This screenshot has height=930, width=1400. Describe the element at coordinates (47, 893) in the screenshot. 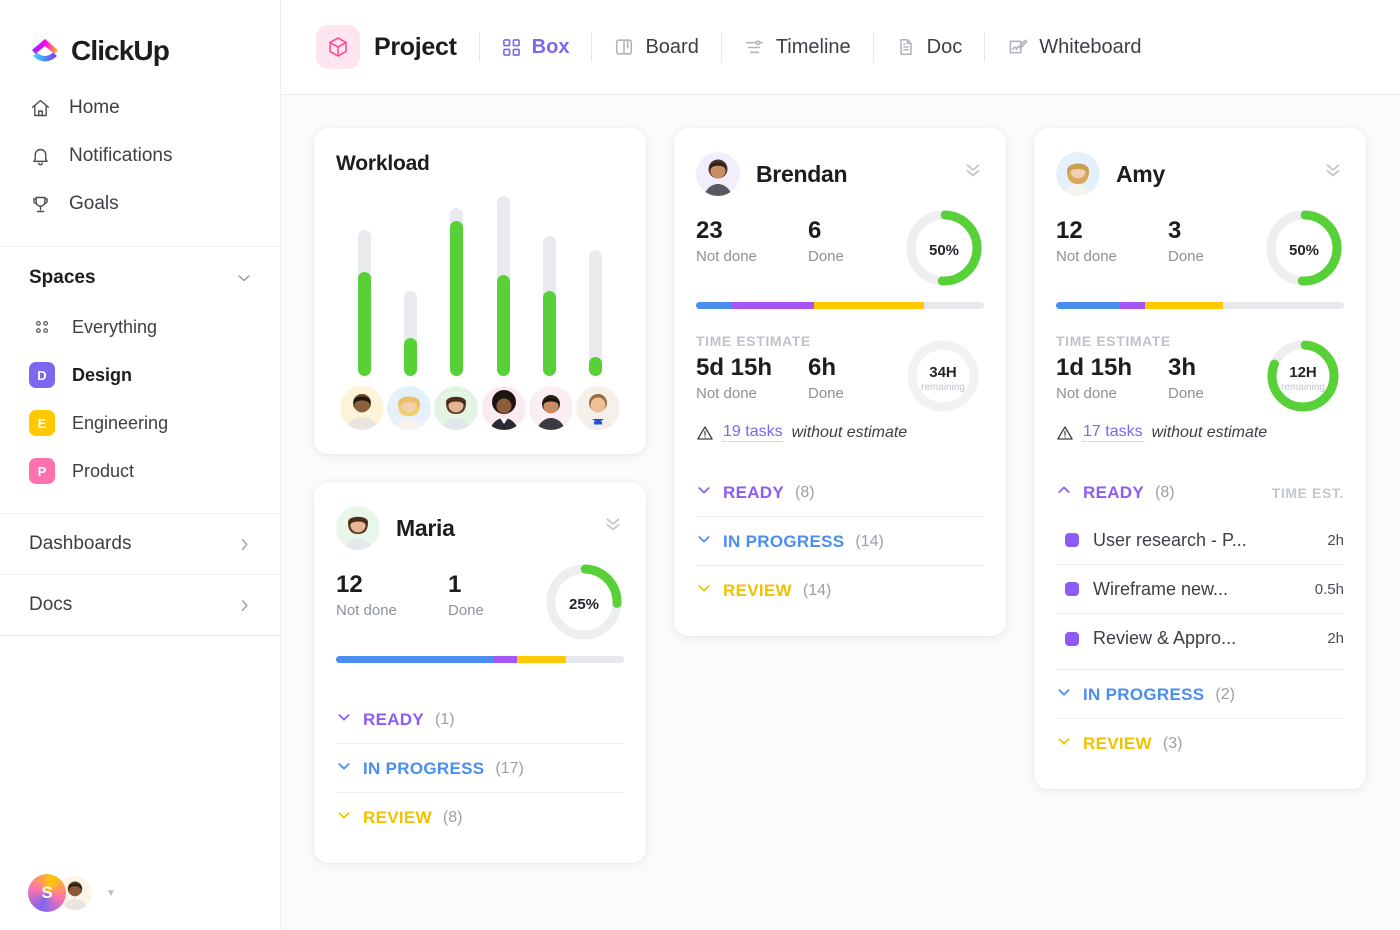

I see `avatar: S` at that location.